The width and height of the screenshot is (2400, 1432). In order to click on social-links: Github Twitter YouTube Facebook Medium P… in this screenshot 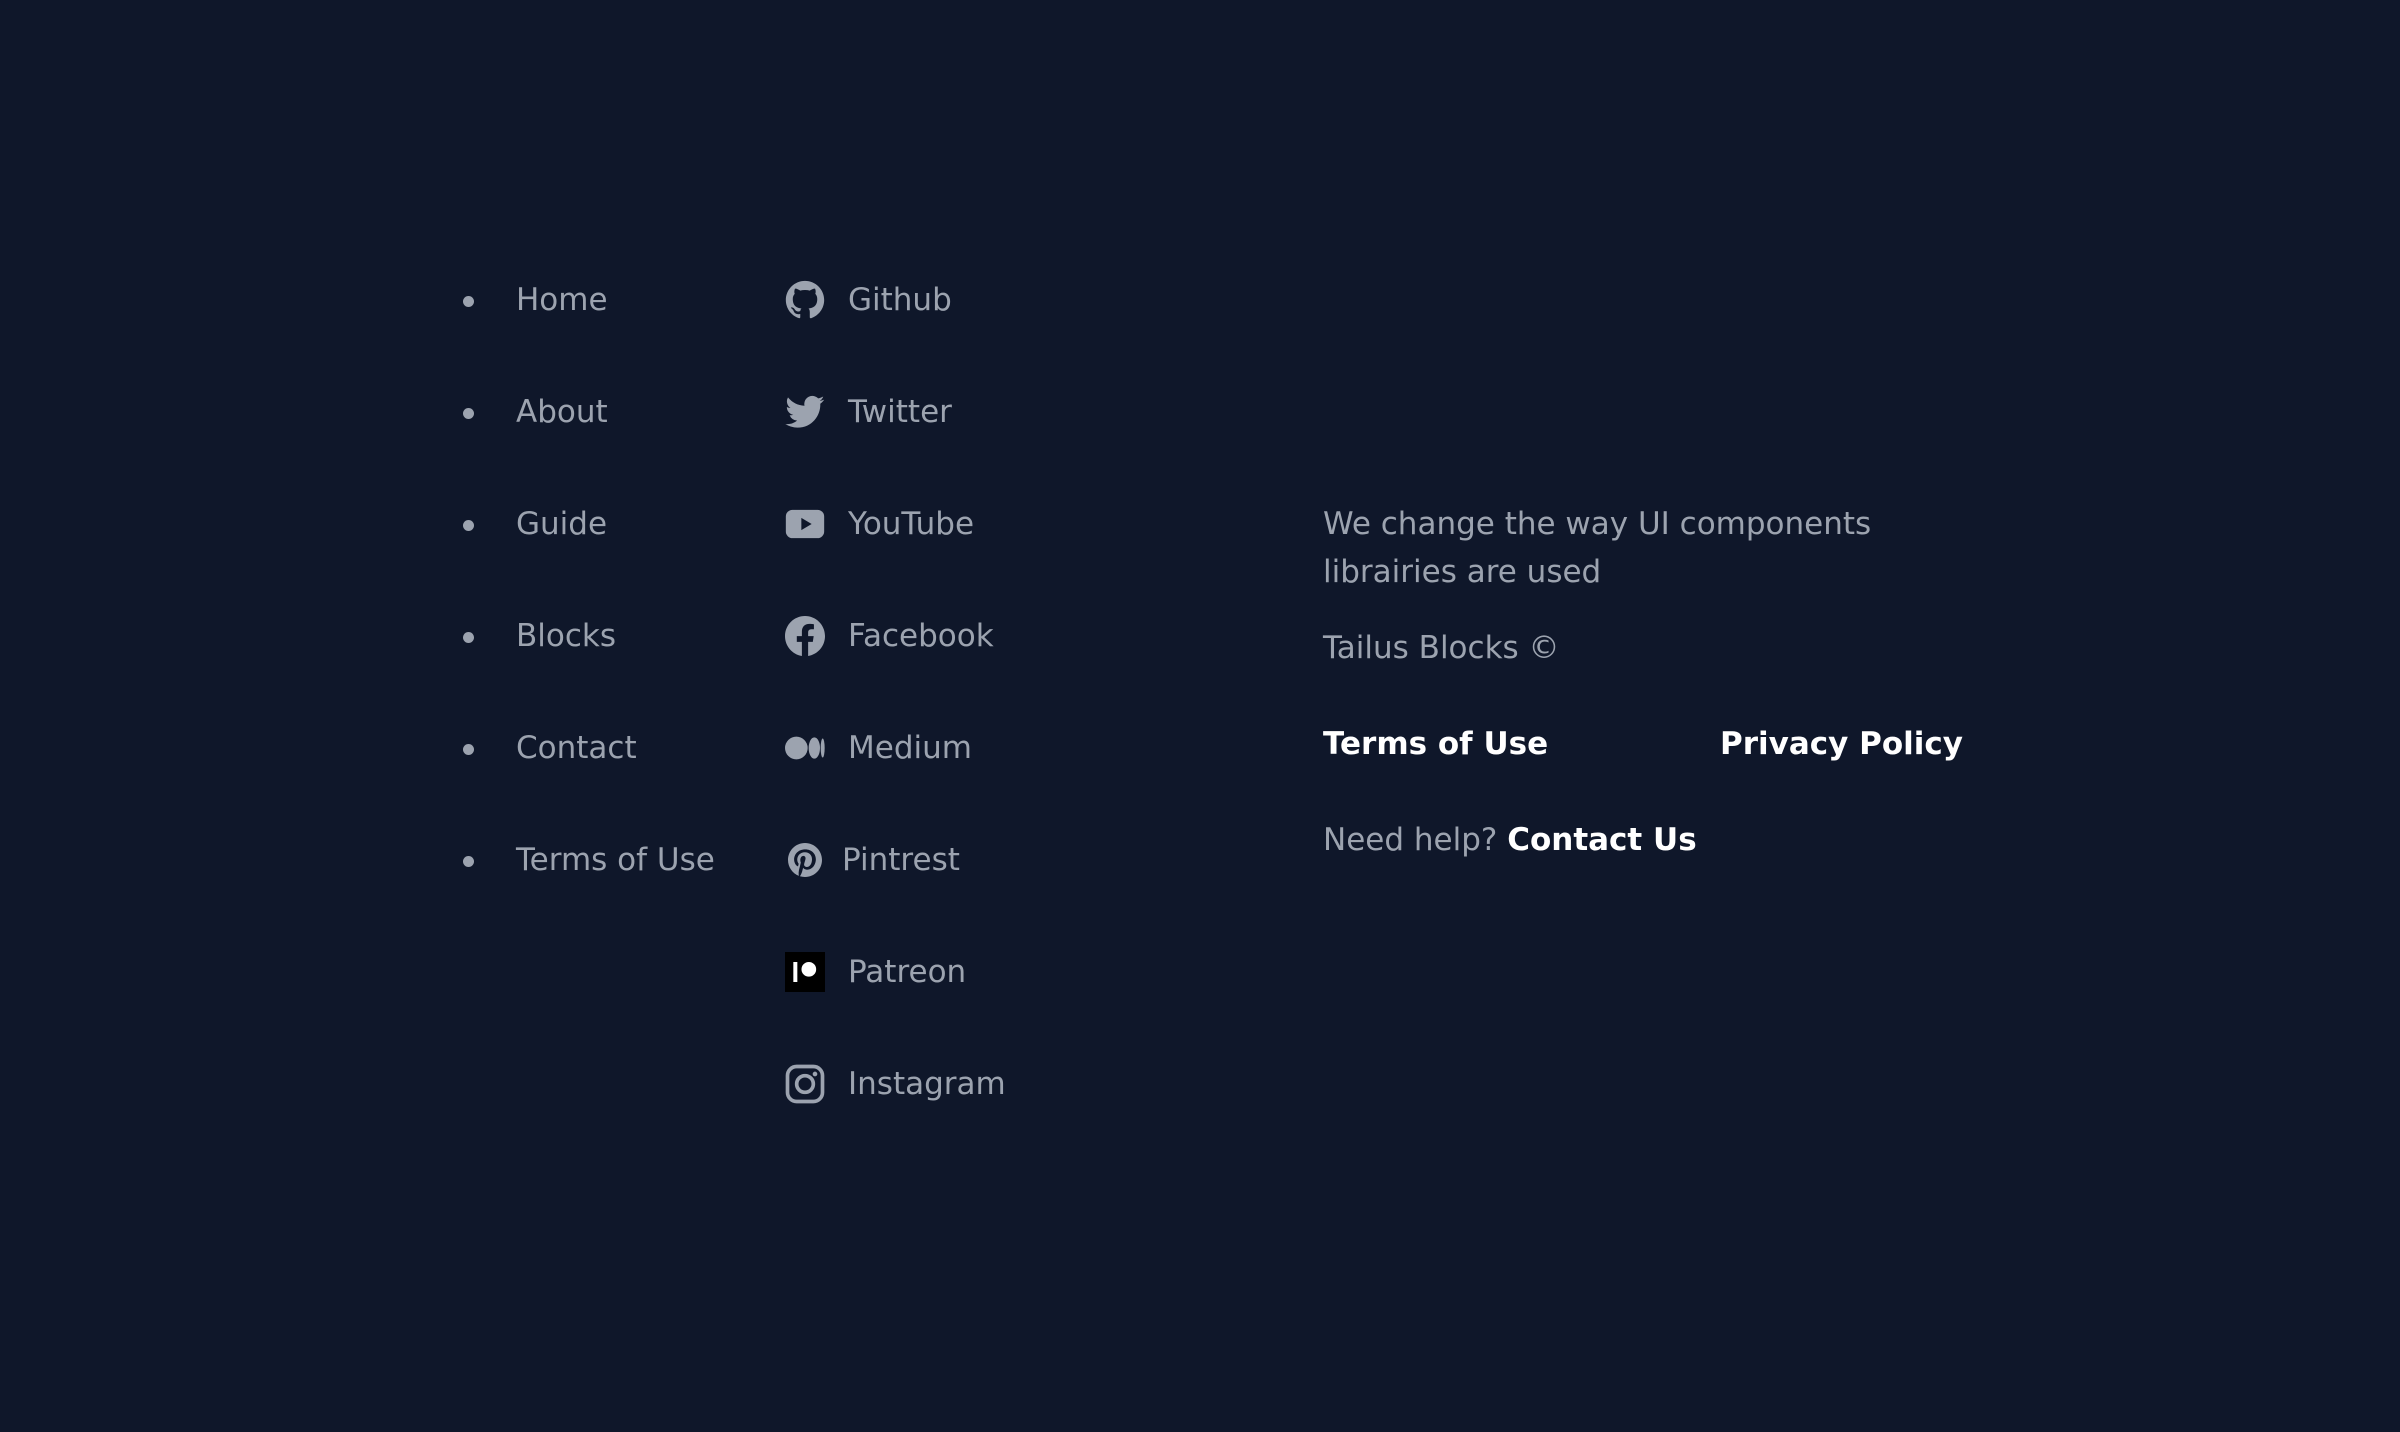, I will do `click(895, 720)`.